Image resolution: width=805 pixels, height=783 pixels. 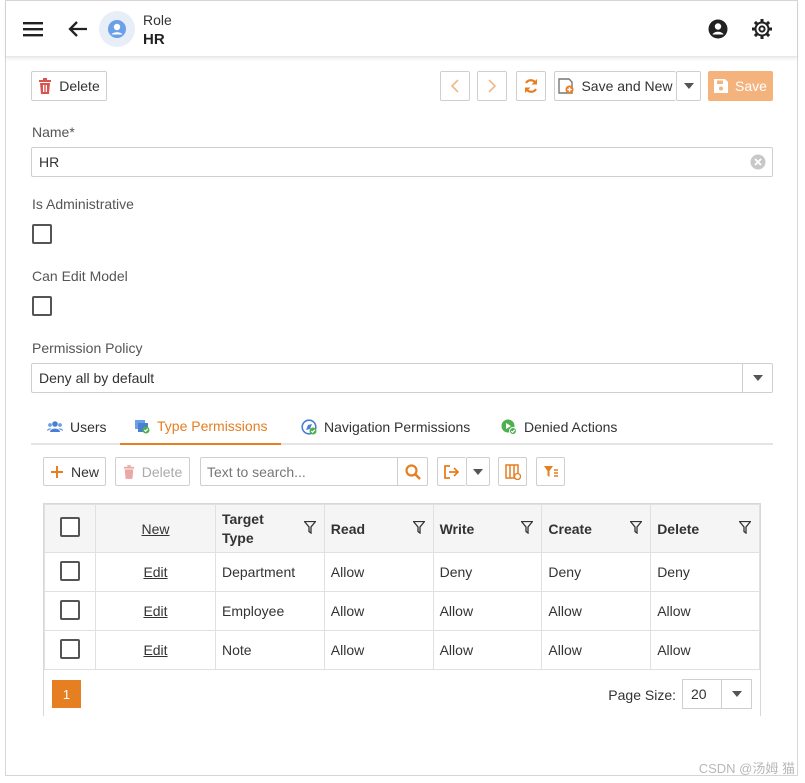 I want to click on grid-search-box, so click(x=314, y=471).